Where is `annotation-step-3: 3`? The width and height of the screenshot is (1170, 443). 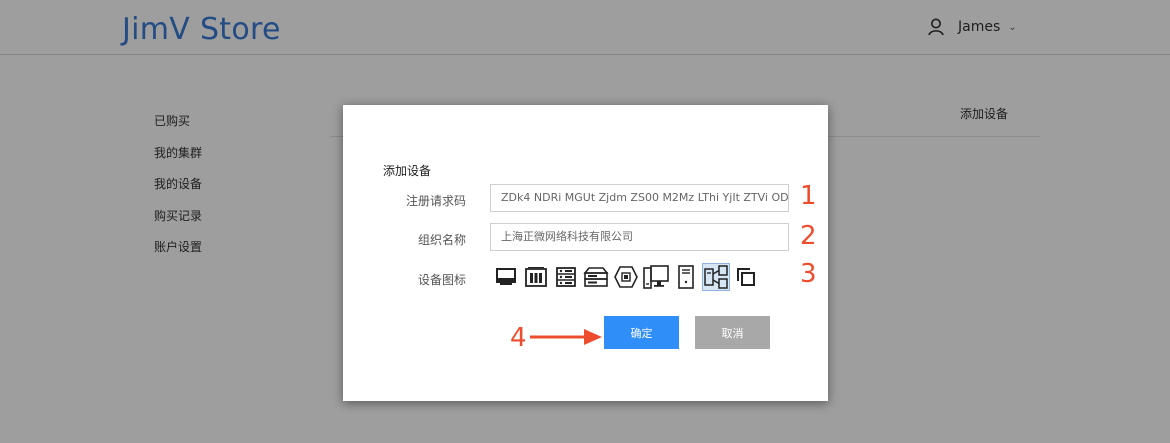 annotation-step-3: 3 is located at coordinates (808, 274).